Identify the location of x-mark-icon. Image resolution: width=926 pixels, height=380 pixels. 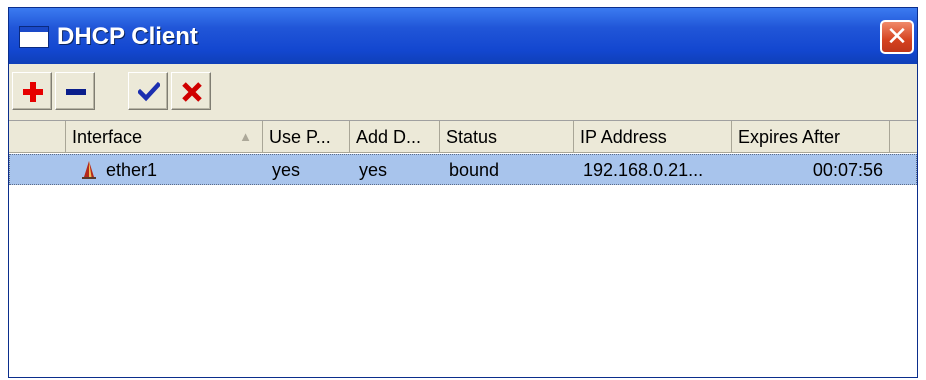
(192, 92).